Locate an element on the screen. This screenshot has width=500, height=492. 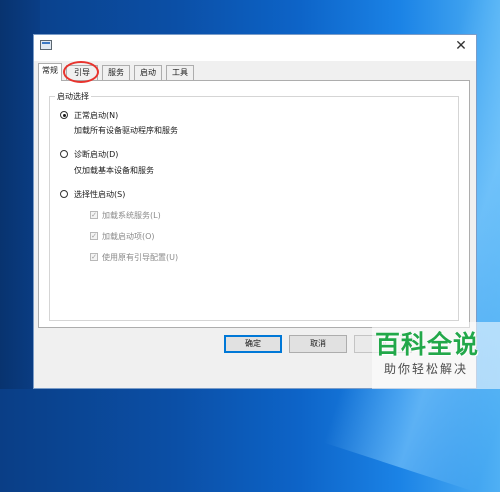
tab-tools: 工具 is located at coordinates (180, 72).